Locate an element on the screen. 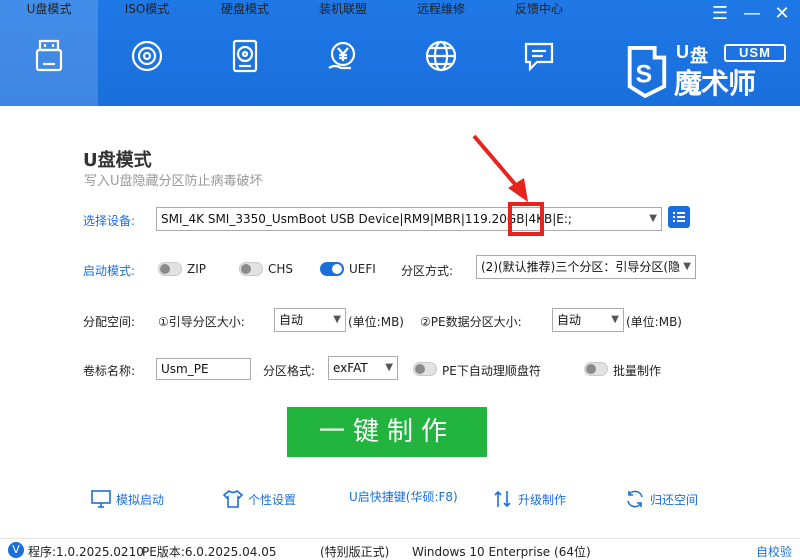 This screenshot has height=560, width=800. nav-usb-mode-label: U盘模式 is located at coordinates (49, 9).